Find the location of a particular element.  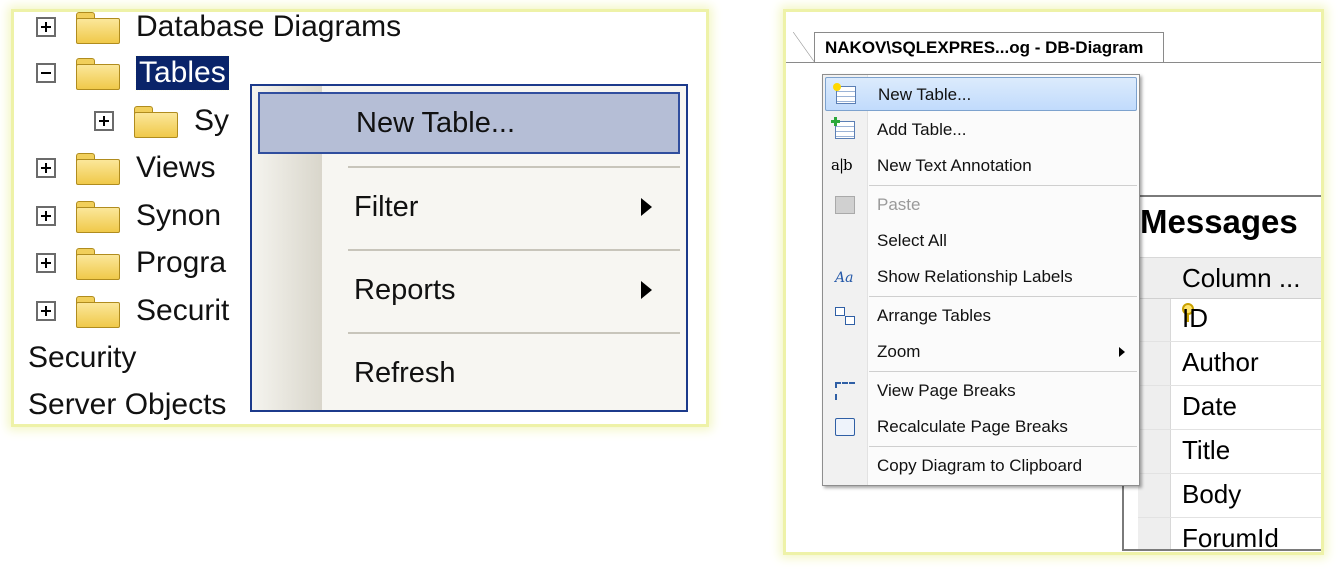

menu-item-label: New Text Annotation is located at coordinates (954, 165).